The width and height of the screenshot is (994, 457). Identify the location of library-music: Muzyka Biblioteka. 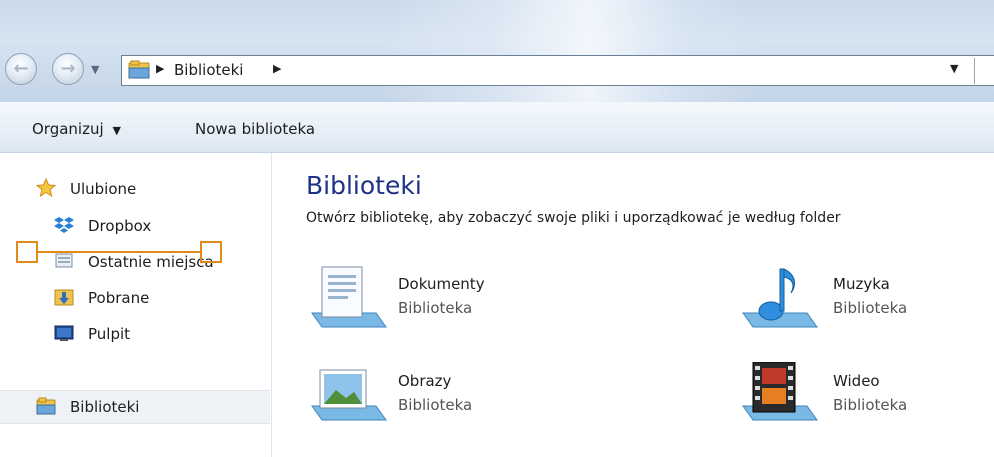
(867, 300).